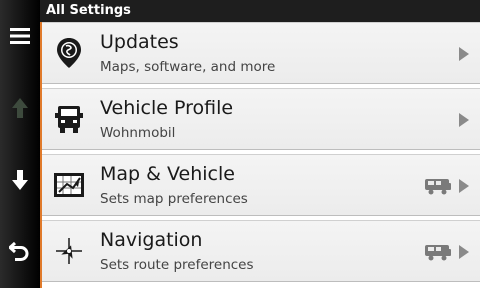 This screenshot has width=480, height=288. What do you see at coordinates (177, 265) in the screenshot?
I see `settings-item-subtitle: Sets route preferences` at bounding box center [177, 265].